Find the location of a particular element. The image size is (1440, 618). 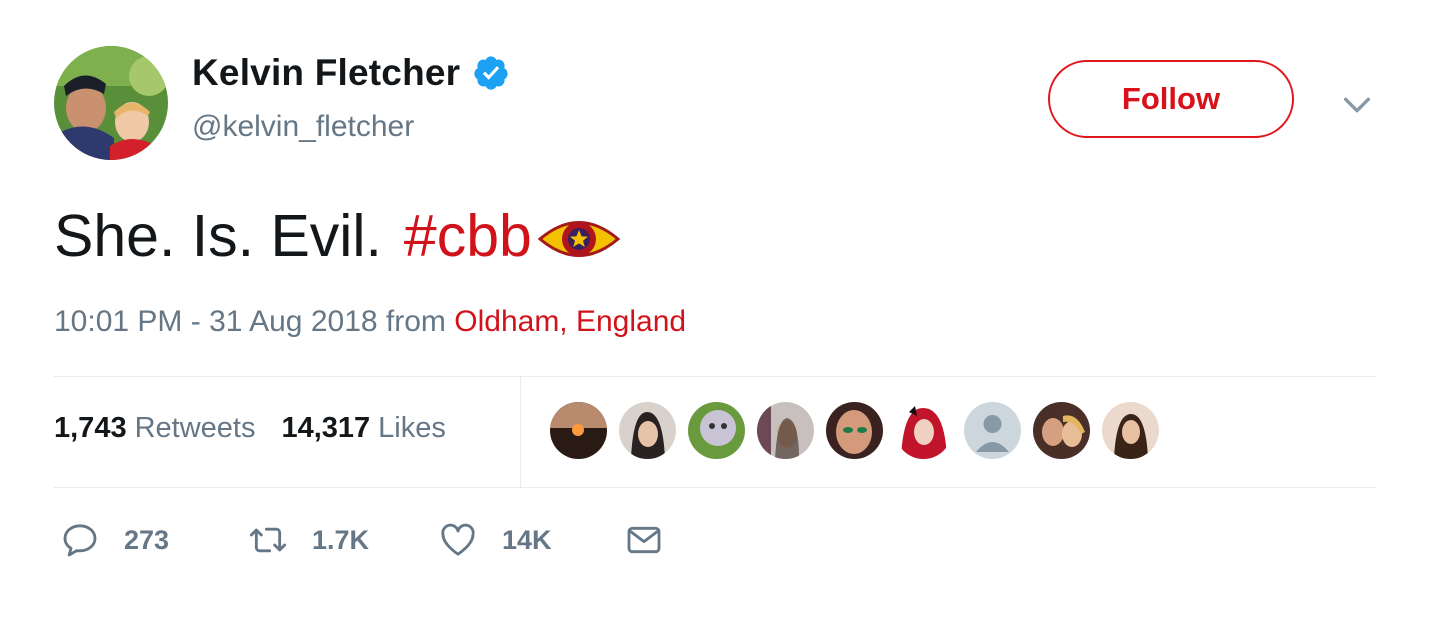

hashtag-link: #cbb is located at coordinates (468, 236).